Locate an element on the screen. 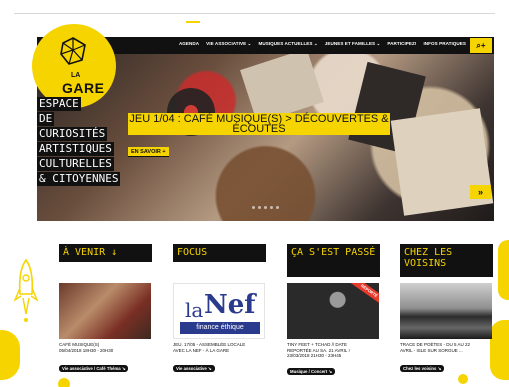 The height and width of the screenshot is (387, 509). tagline-line: DE is located at coordinates (46, 119).